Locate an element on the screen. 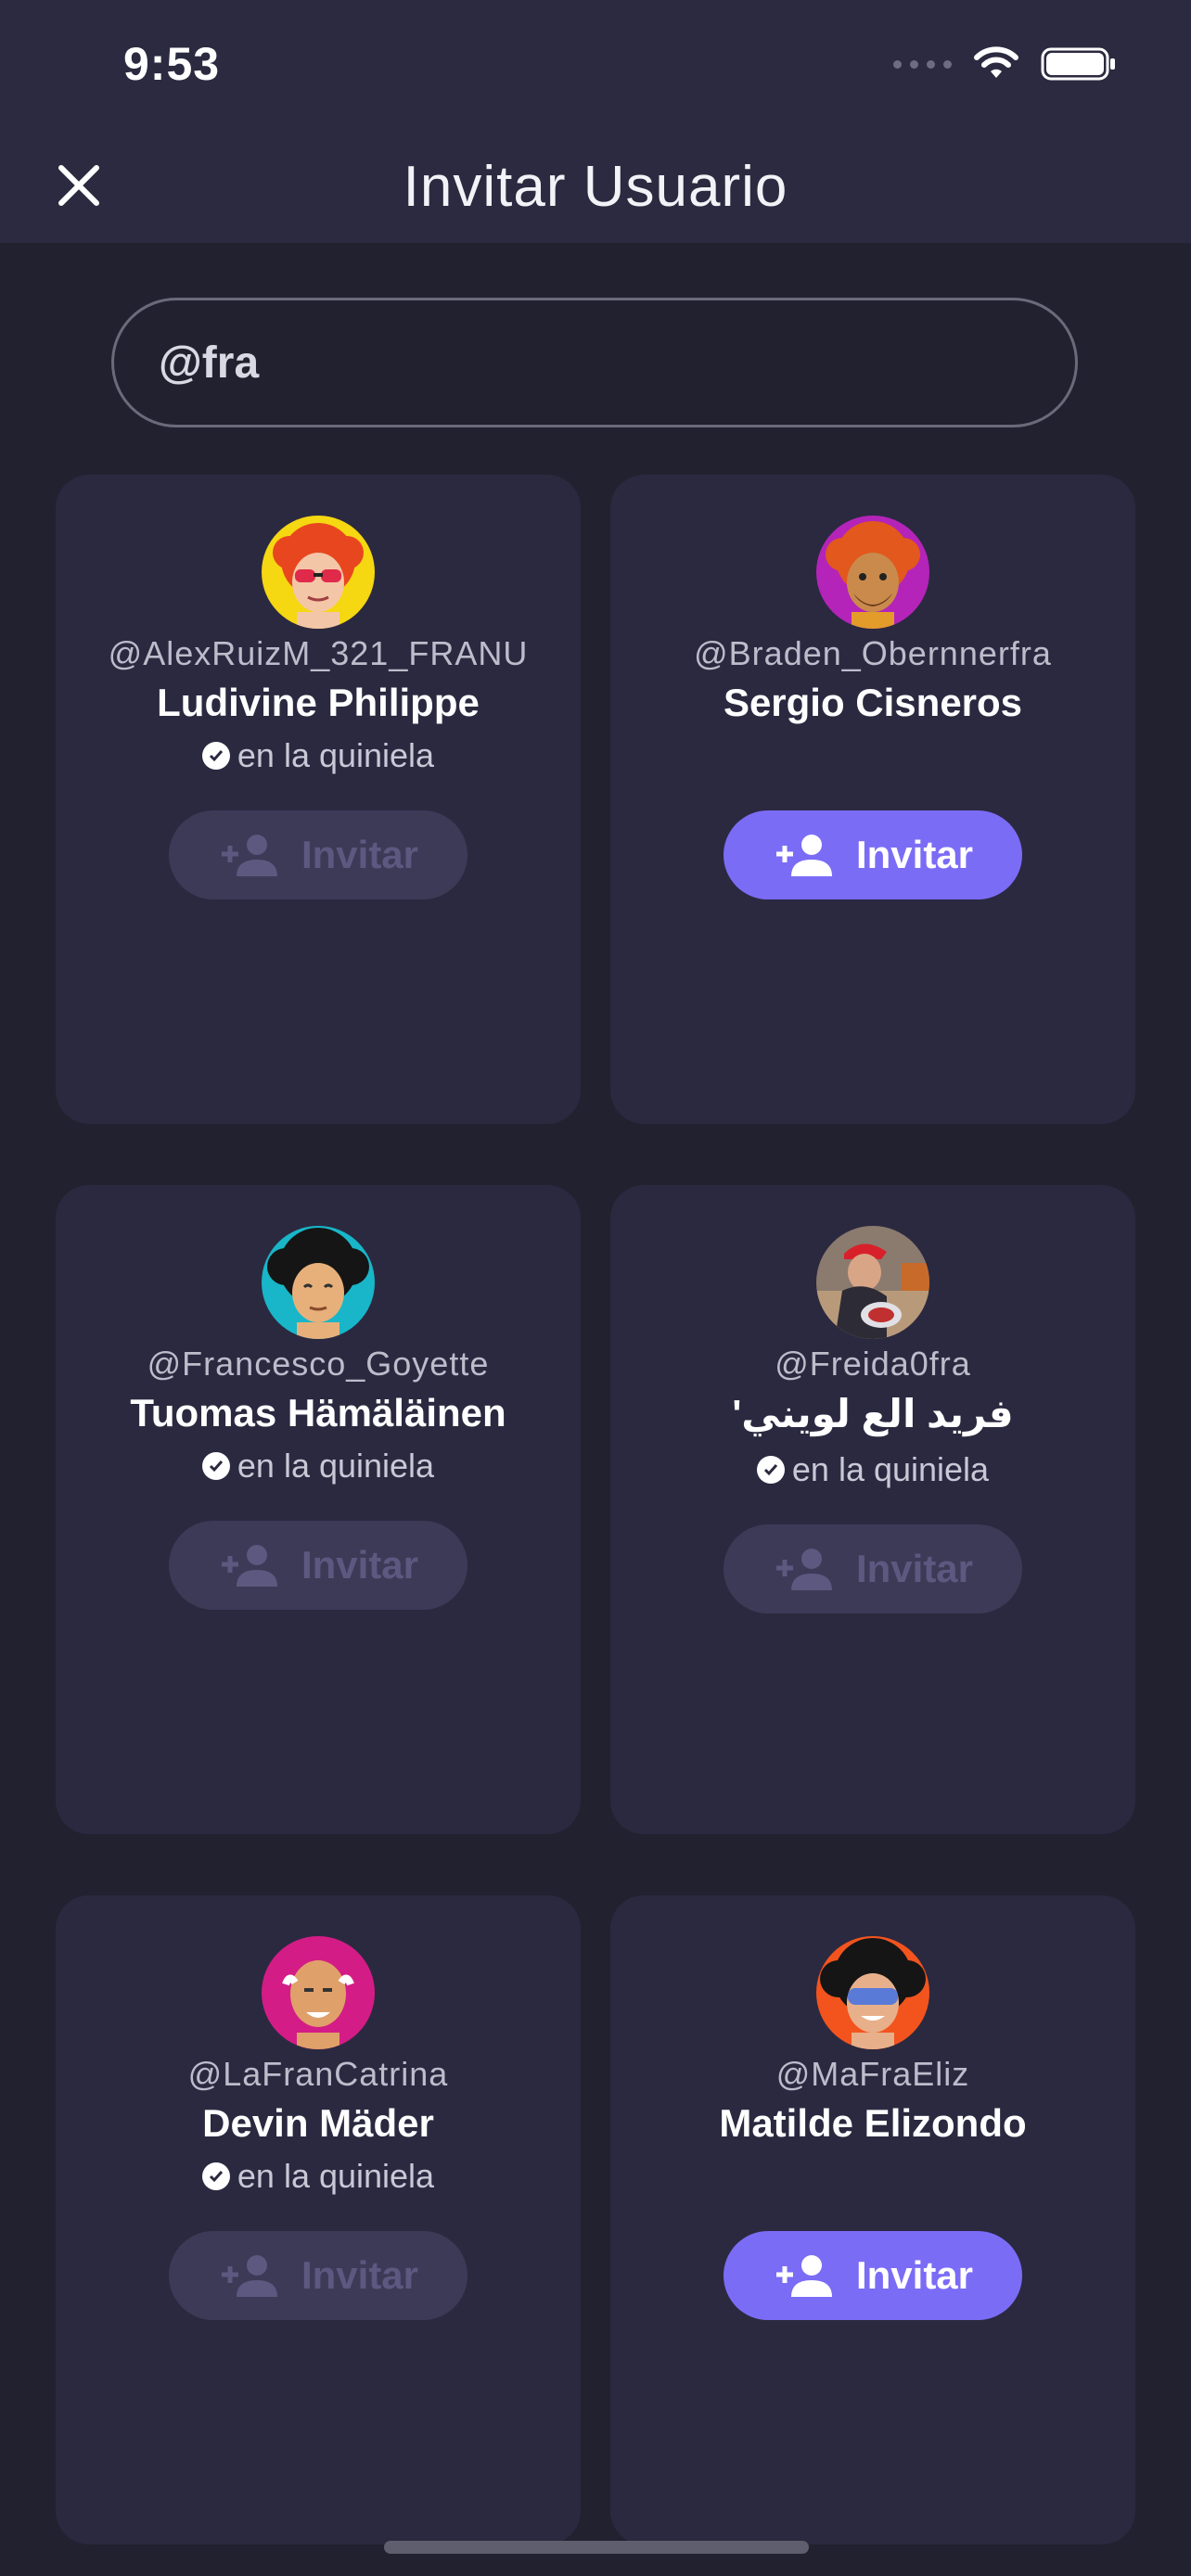 The height and width of the screenshot is (2576, 1191). battery-icon is located at coordinates (1078, 64).